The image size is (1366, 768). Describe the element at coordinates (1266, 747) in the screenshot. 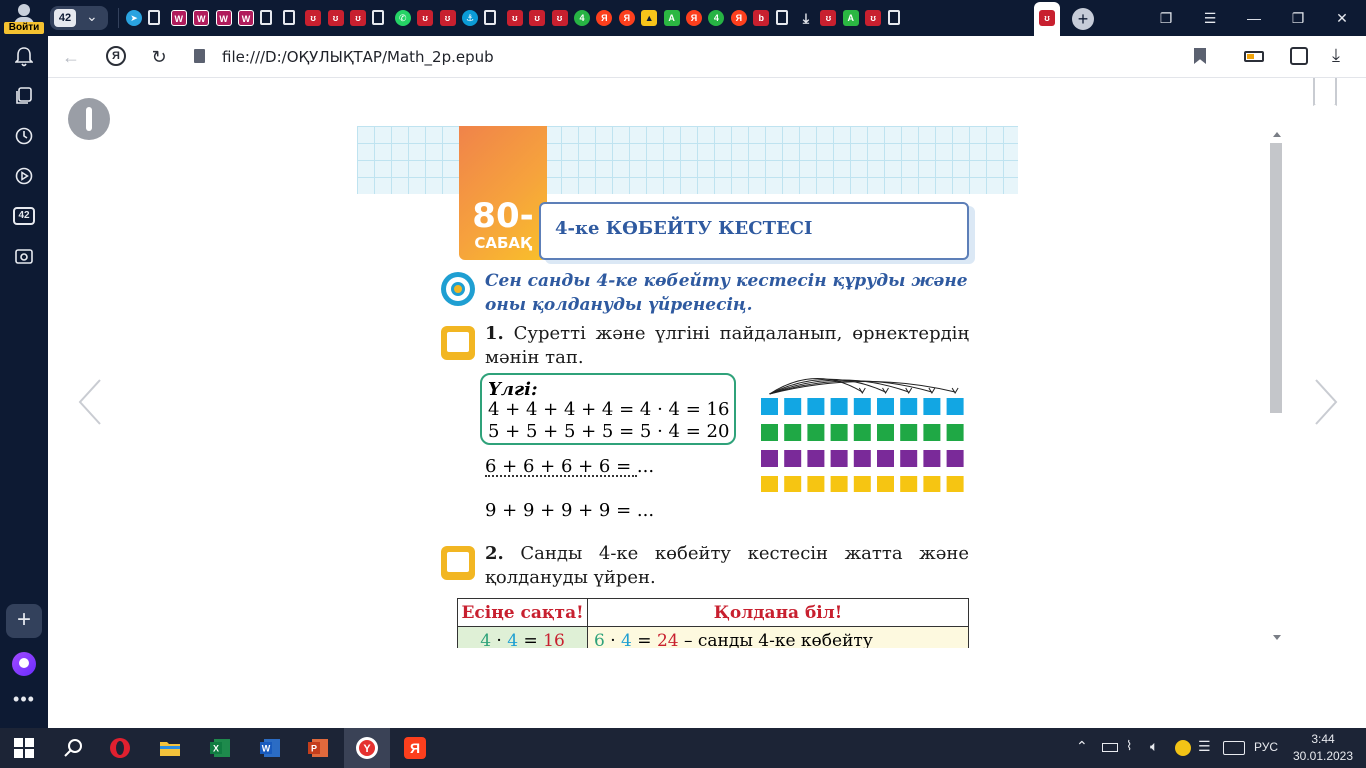

I see `language-indicator: РУС` at that location.